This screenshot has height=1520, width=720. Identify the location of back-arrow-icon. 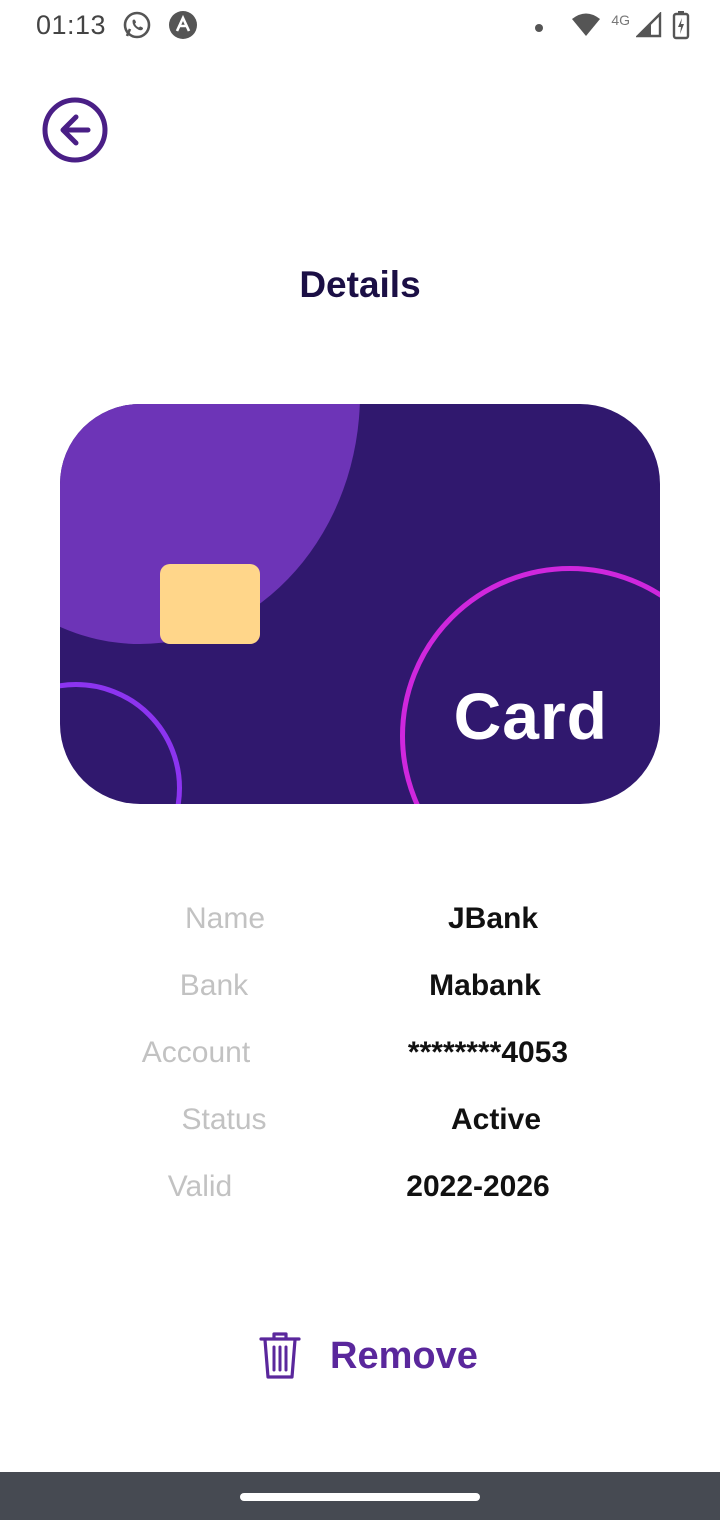
(75, 130).